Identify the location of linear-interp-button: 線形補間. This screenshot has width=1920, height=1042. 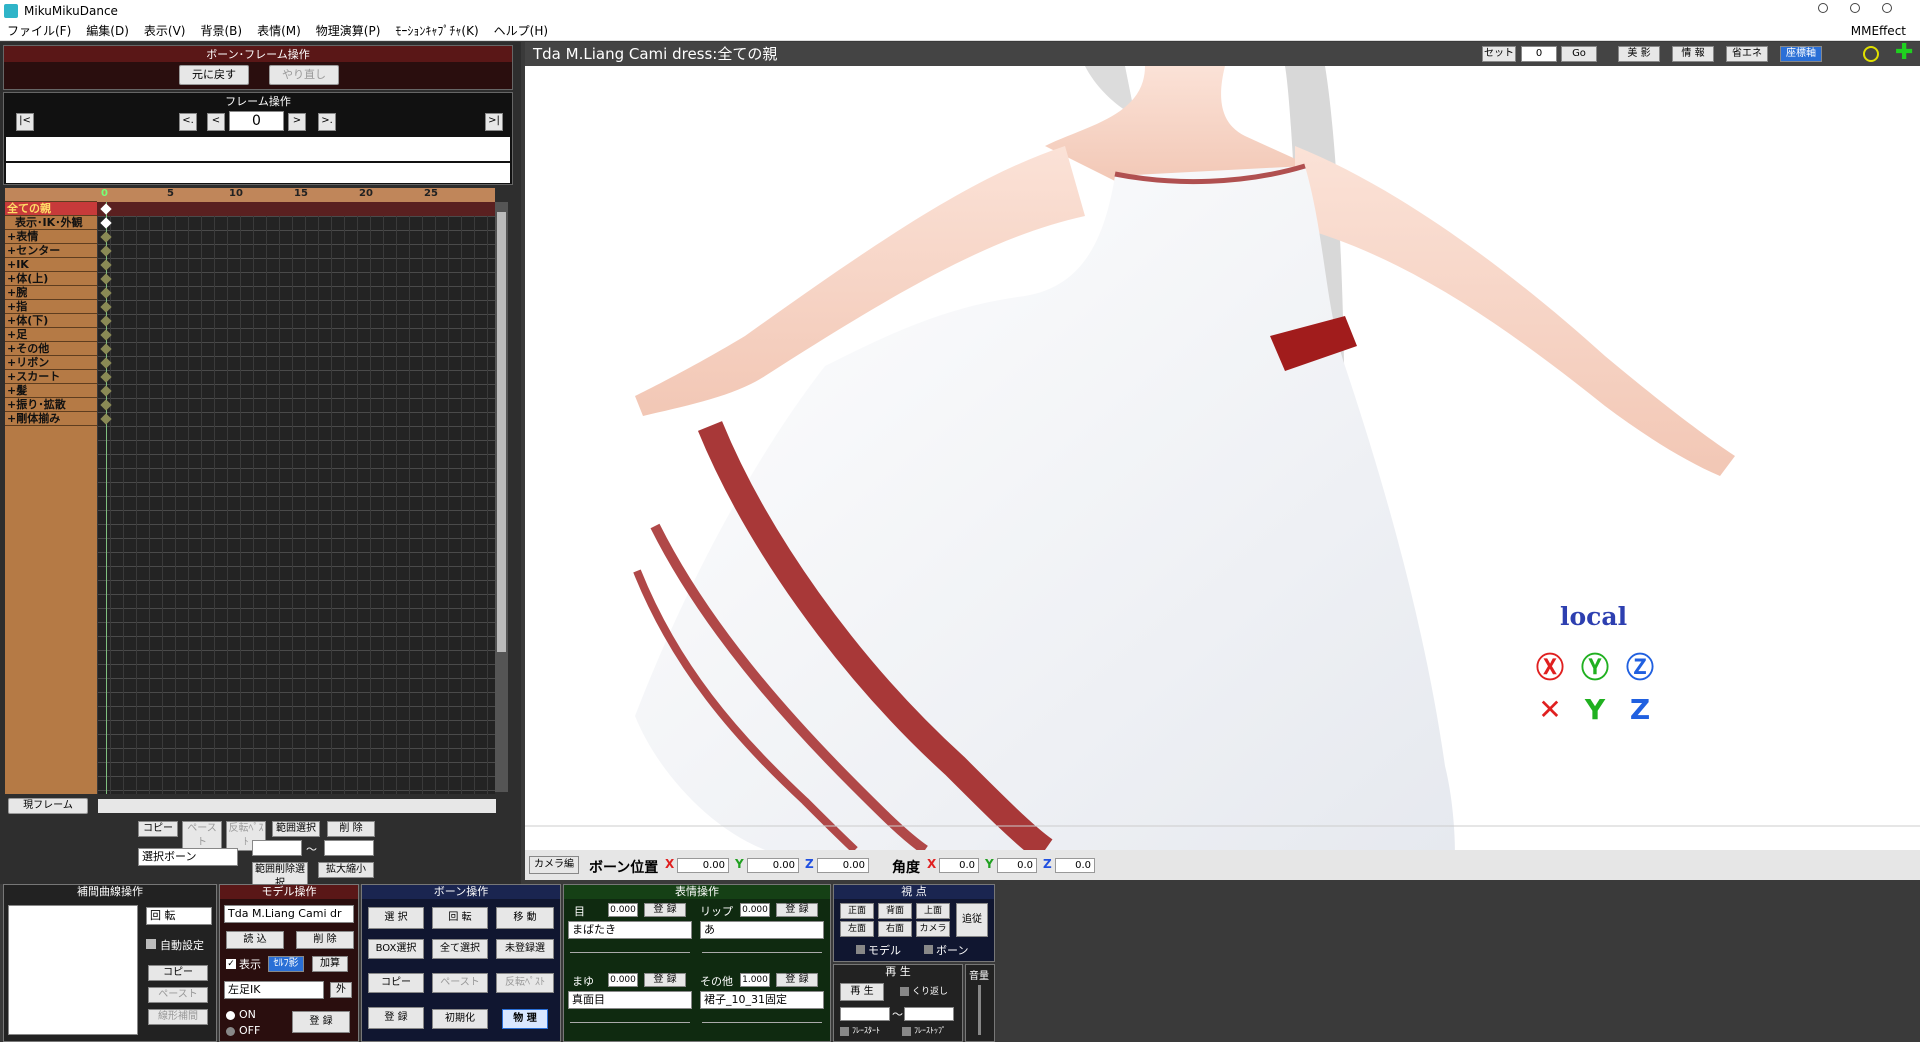
(178, 1017).